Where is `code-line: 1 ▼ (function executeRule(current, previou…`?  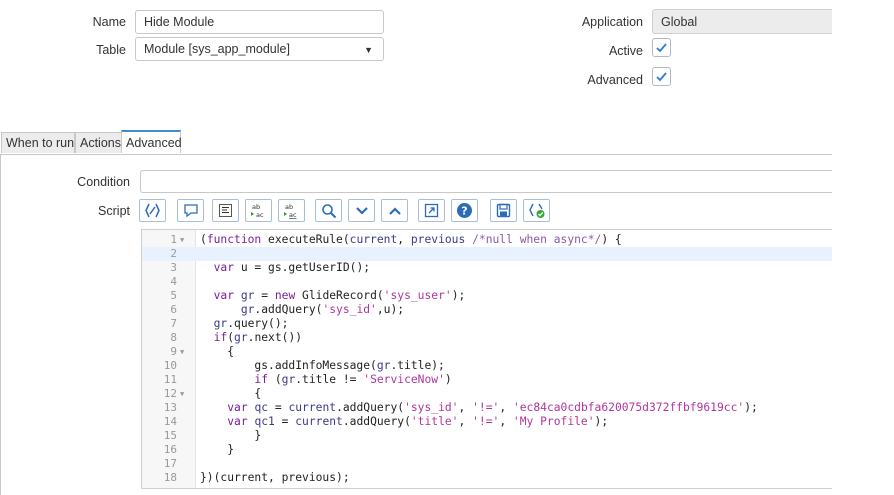
code-line: 1 ▼ (function executeRule(current, previou… is located at coordinates (487, 240).